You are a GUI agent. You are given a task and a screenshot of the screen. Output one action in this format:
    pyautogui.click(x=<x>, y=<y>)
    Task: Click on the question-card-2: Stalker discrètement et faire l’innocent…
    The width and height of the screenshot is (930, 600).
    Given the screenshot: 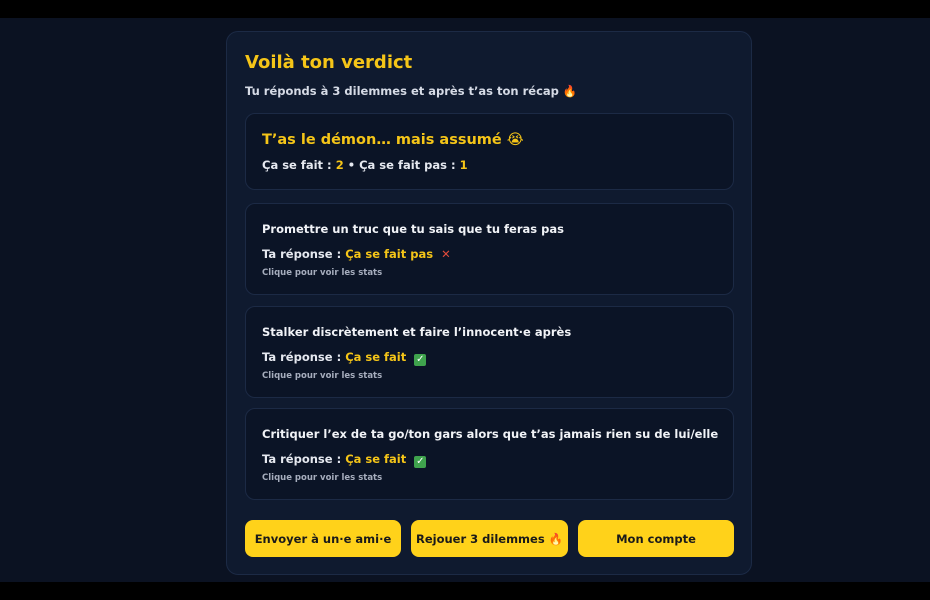 What is the action you would take?
    pyautogui.click(x=489, y=352)
    